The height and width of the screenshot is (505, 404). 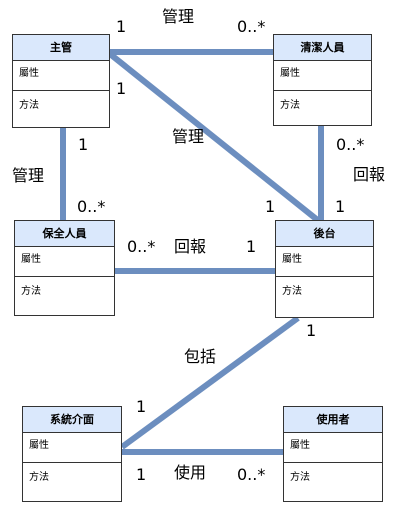 What do you see at coordinates (322, 48) in the screenshot?
I see `class-name: 清潔人員` at bounding box center [322, 48].